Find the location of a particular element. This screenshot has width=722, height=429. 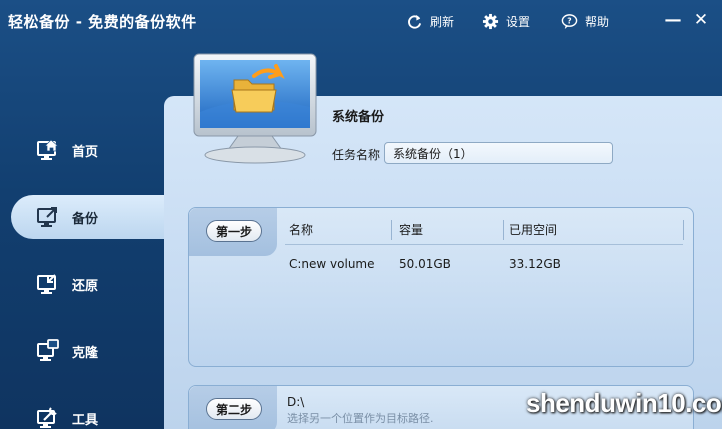

task-name-label: 任务名称 is located at coordinates (356, 155).